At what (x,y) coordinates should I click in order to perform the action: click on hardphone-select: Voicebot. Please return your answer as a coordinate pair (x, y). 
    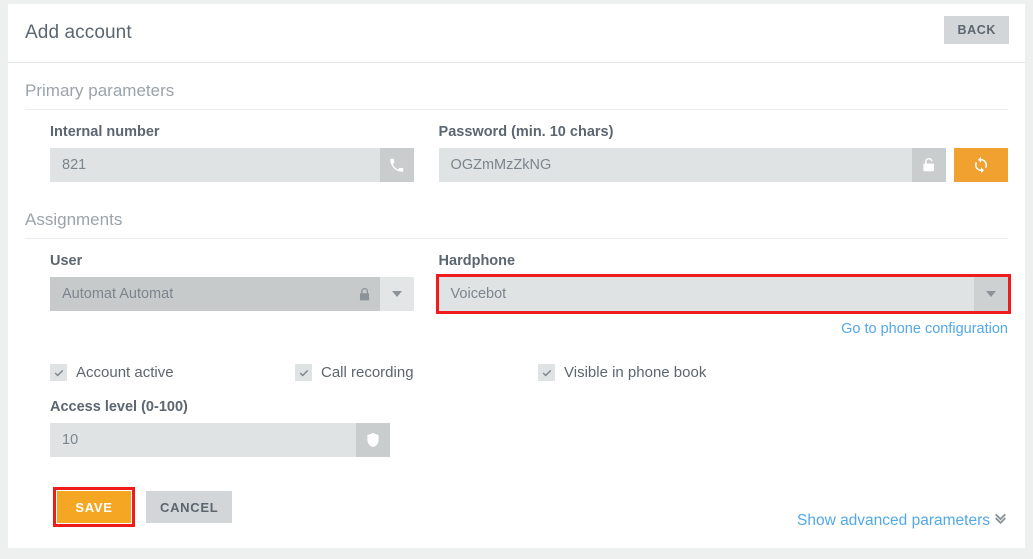
    Looking at the image, I should click on (723, 294).